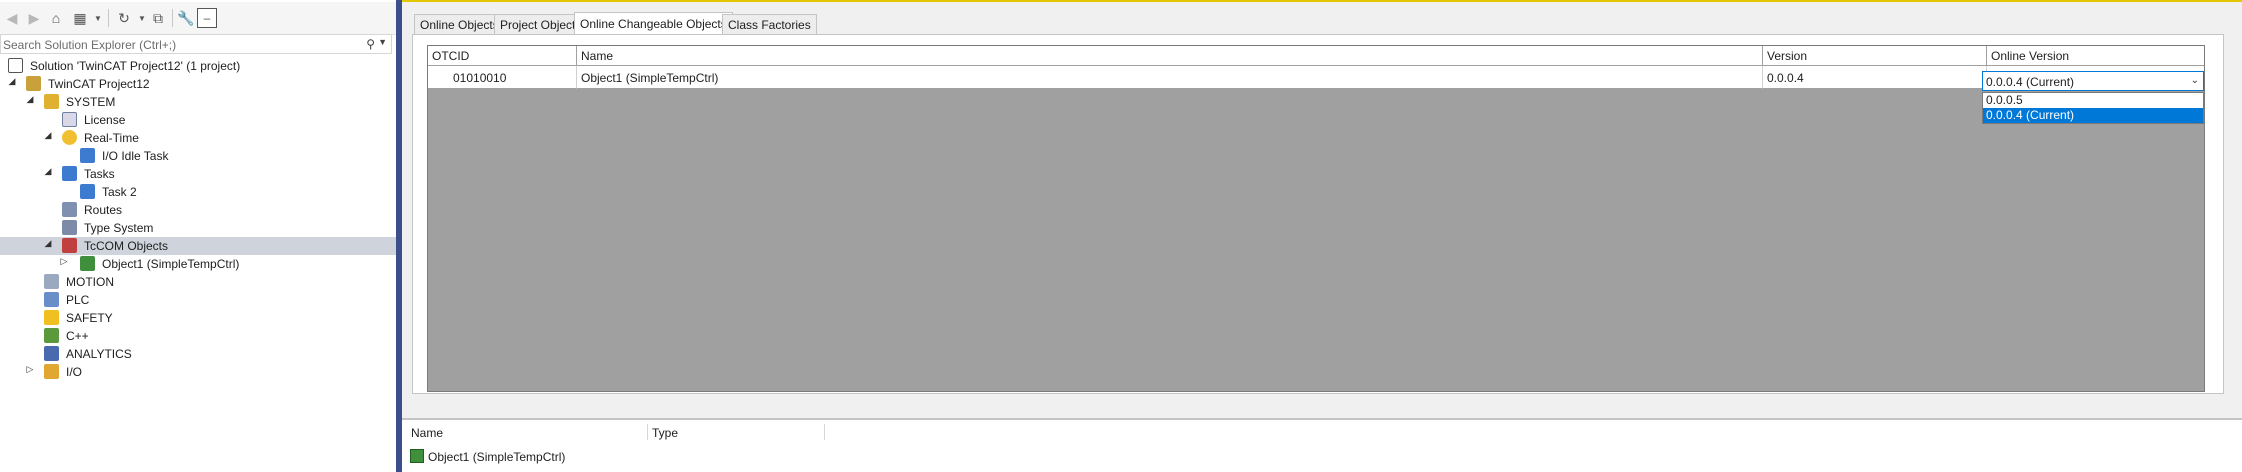 The image size is (2242, 472). I want to click on tree-item-tasks: ◢ Tasks, so click(198, 174).